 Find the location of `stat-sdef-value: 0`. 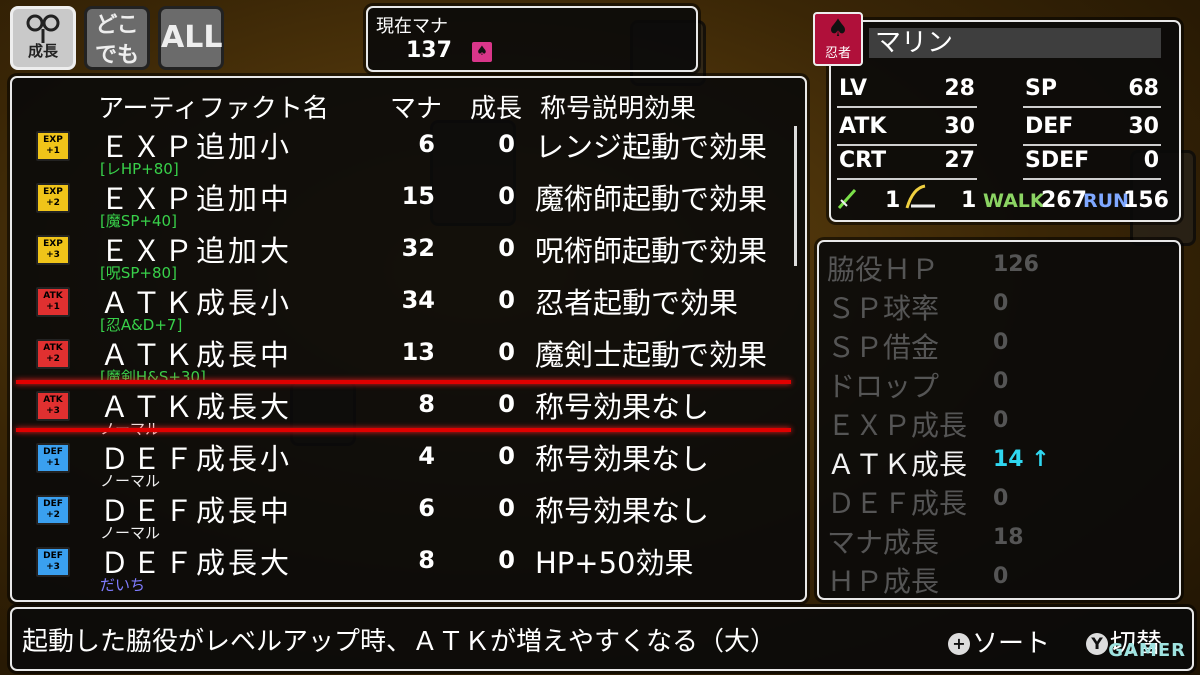

stat-sdef-value: 0 is located at coordinates (1151, 160).